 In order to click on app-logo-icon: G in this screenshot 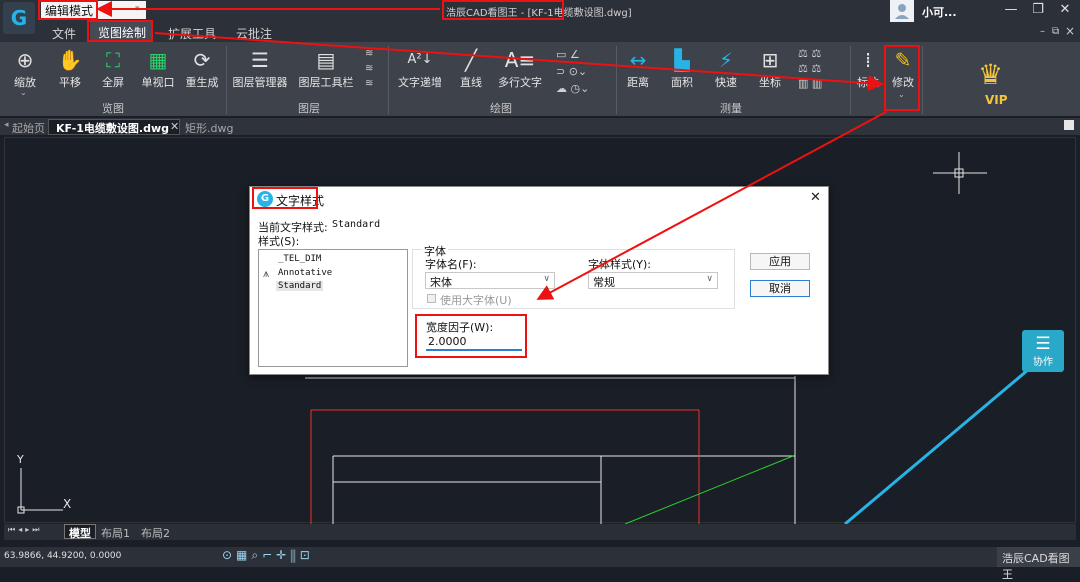, I will do `click(19, 18)`.